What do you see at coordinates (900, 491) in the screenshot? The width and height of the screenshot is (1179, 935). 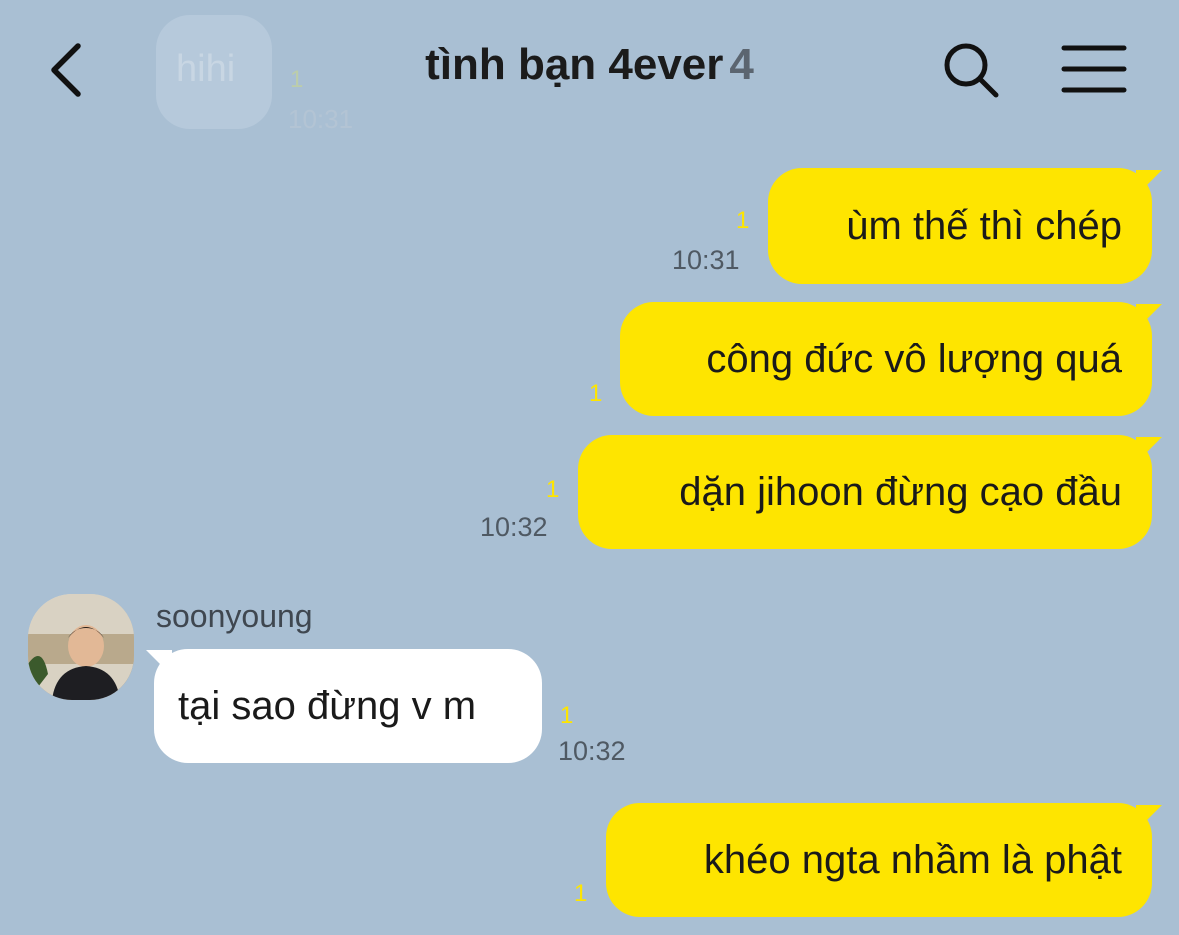 I see `message-text: dặn jihoon đừng cạo đầu` at bounding box center [900, 491].